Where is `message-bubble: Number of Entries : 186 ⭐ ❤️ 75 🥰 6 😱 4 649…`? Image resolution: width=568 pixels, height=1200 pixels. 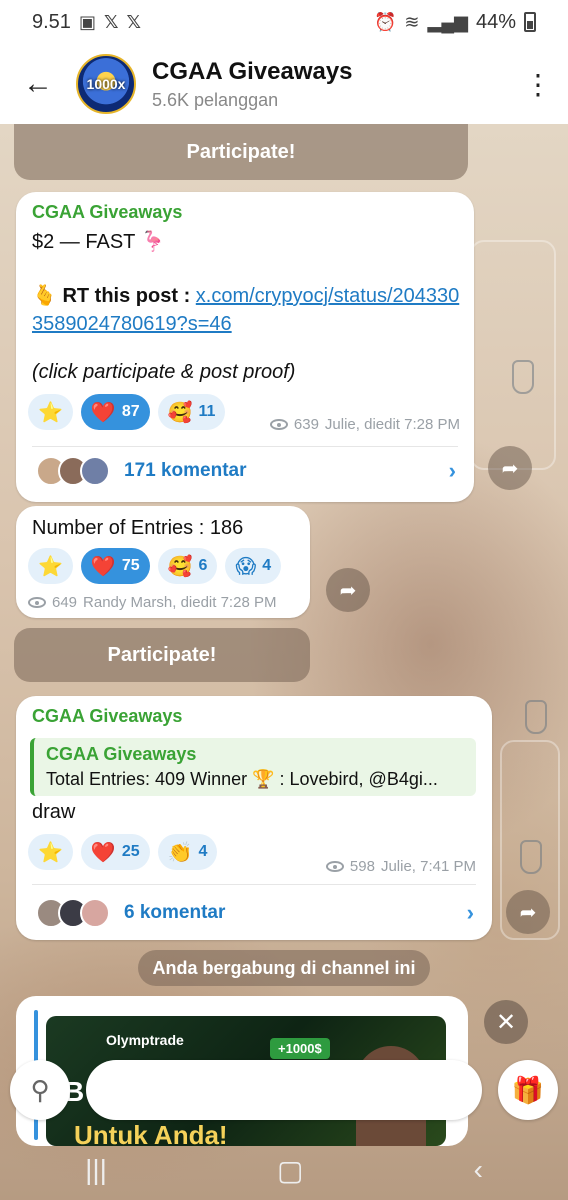 message-bubble: Number of Entries : 186 ⭐ ❤️ 75 🥰 6 😱 4 649… is located at coordinates (163, 562).